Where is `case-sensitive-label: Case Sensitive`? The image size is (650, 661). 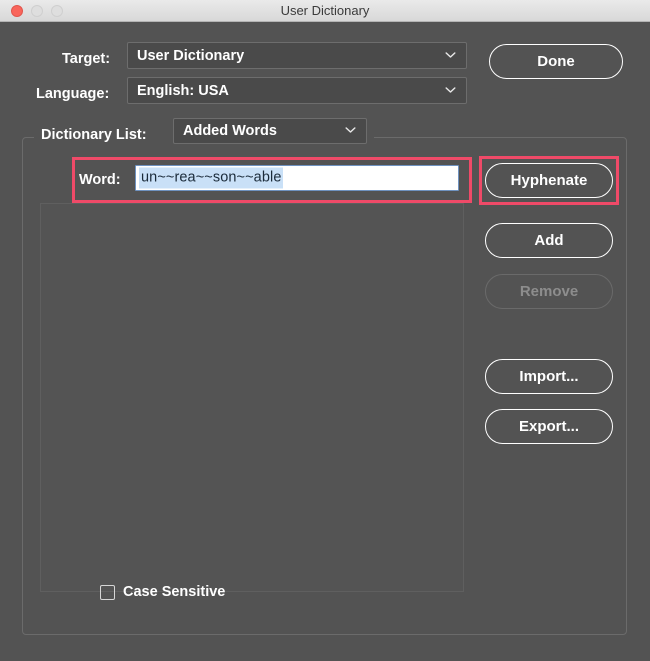 case-sensitive-label: Case Sensitive is located at coordinates (174, 592).